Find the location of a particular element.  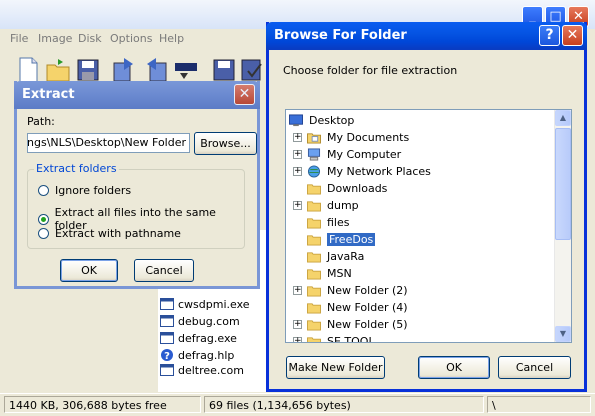

tree-item: + My Computer is located at coordinates (347, 154).